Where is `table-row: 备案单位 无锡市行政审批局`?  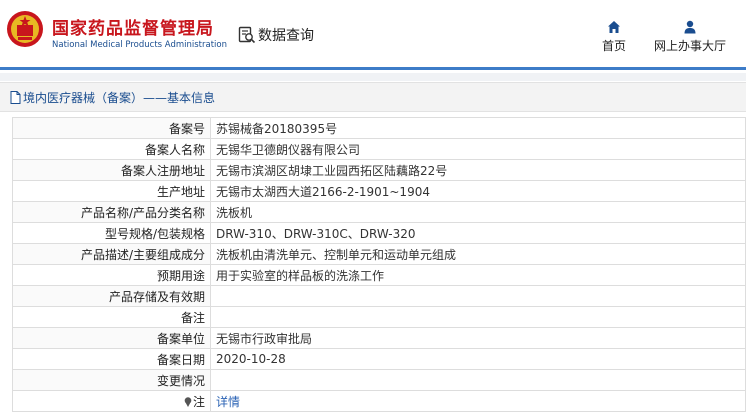 table-row: 备案单位 无锡市行政审批局 is located at coordinates (379, 338).